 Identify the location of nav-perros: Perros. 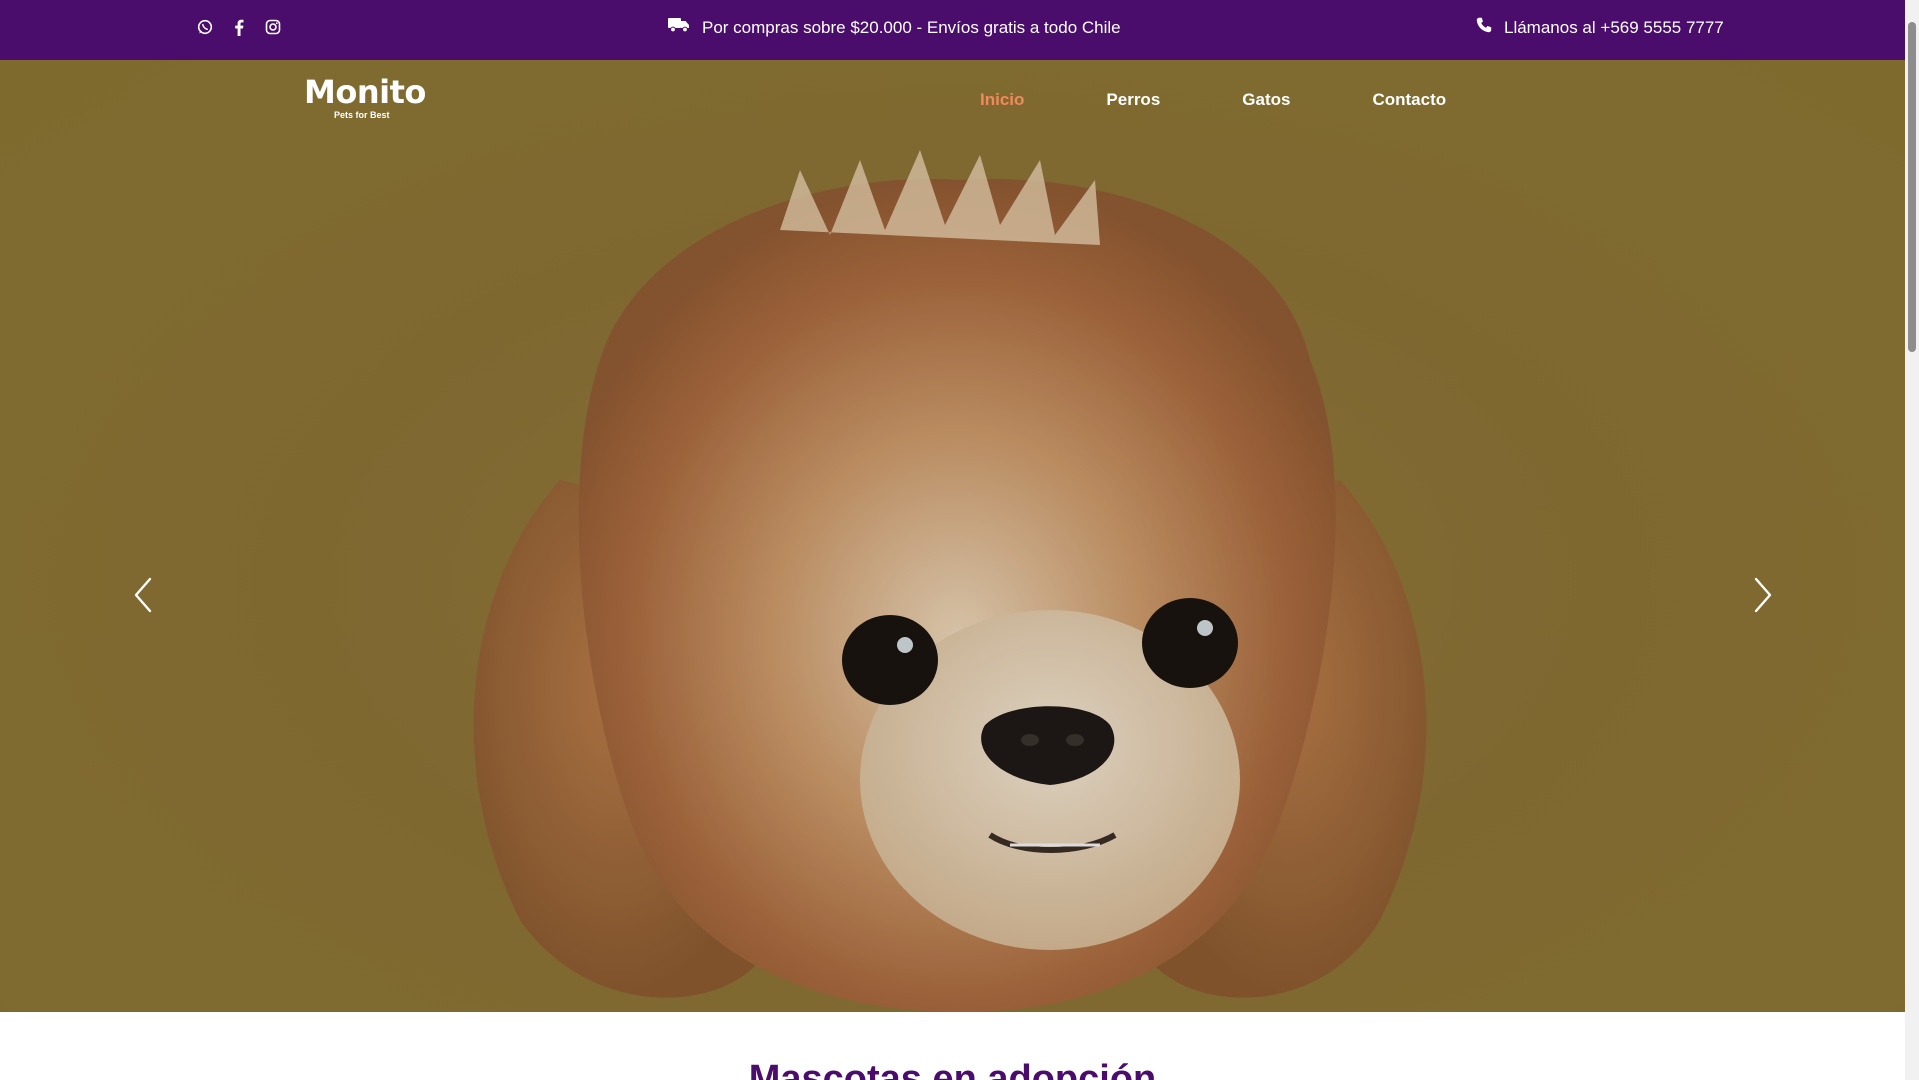
(1133, 100).